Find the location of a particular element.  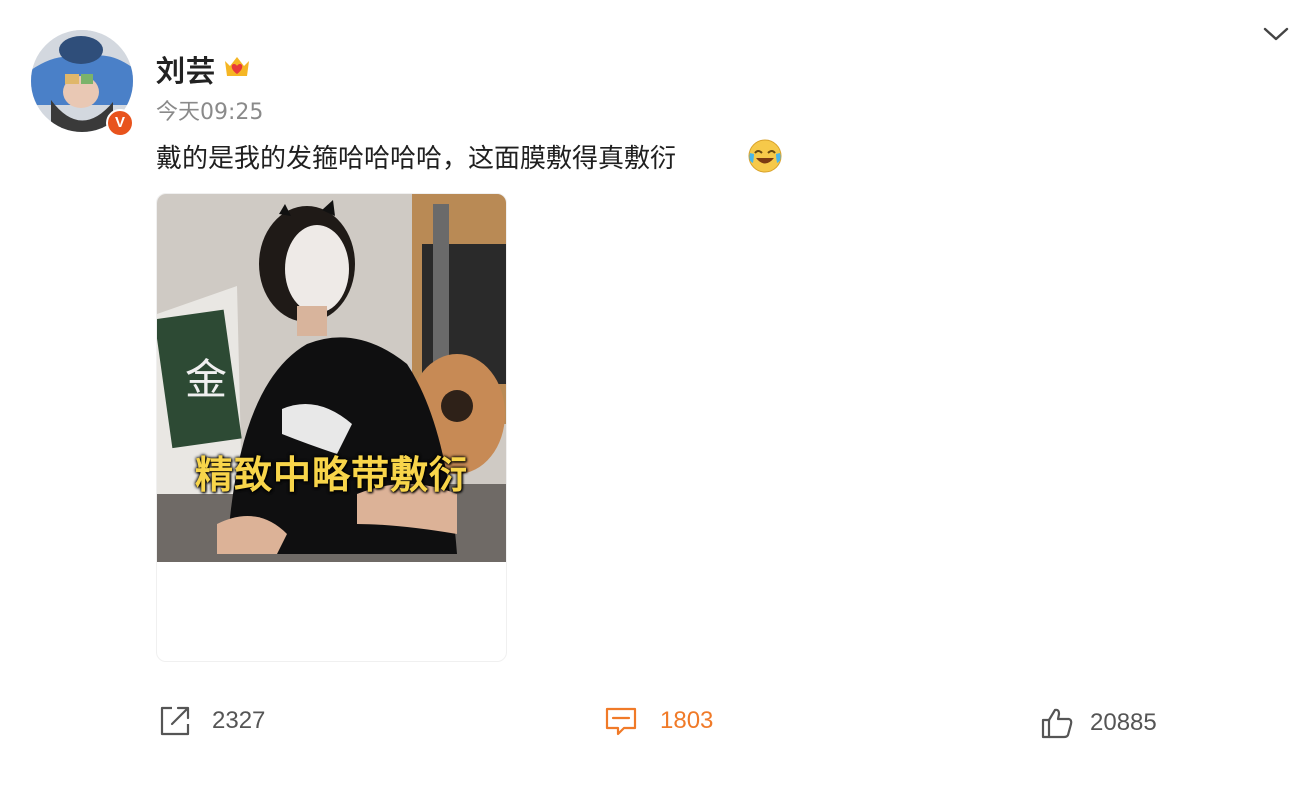

like-button: 20885 is located at coordinates (1098, 723).